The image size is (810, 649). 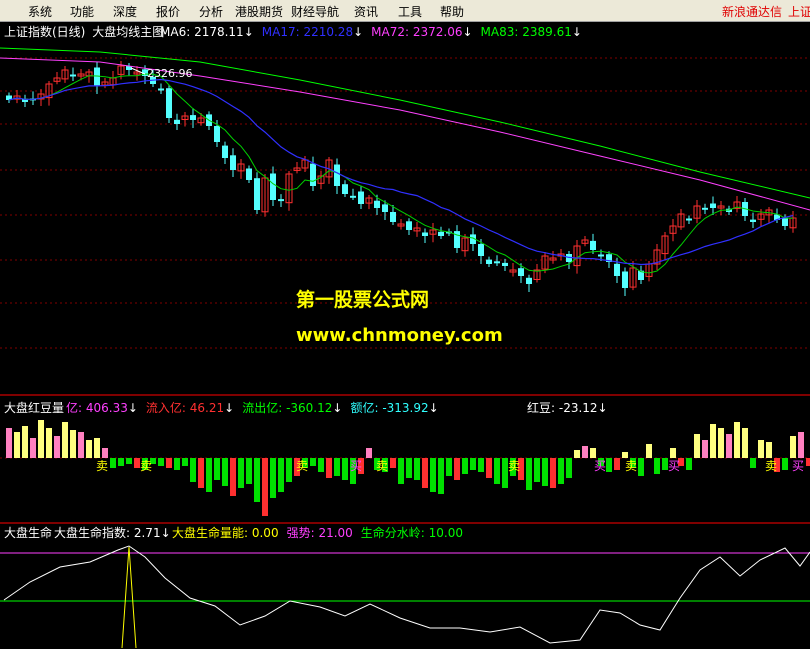 What do you see at coordinates (76, 407) in the screenshot?
I see `mid-legend-item-label-0: 亿:` at bounding box center [76, 407].